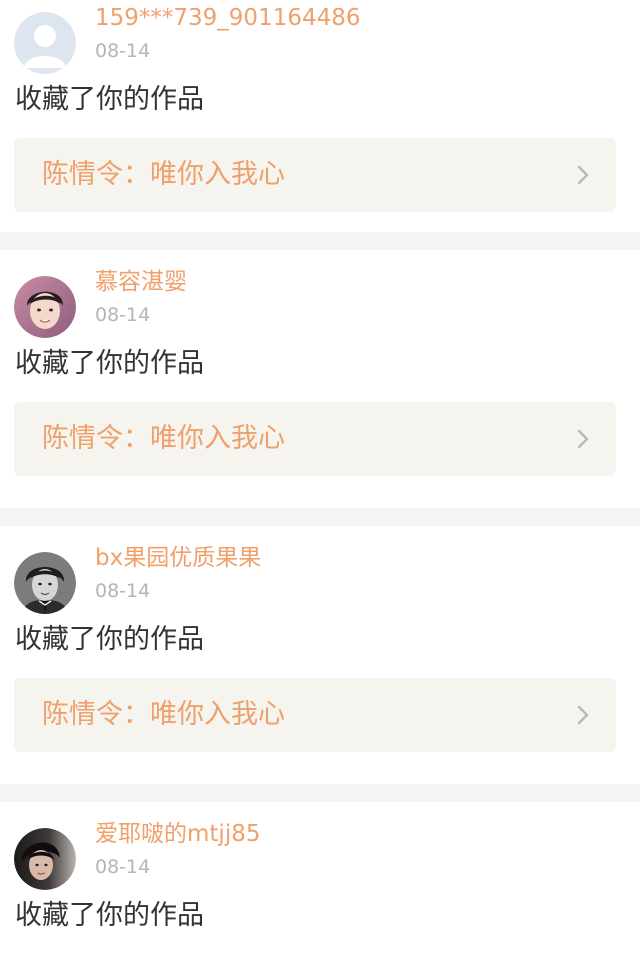 The image size is (640, 956). Describe the element at coordinates (178, 558) in the screenshot. I see `username: bx果园优质果果` at that location.